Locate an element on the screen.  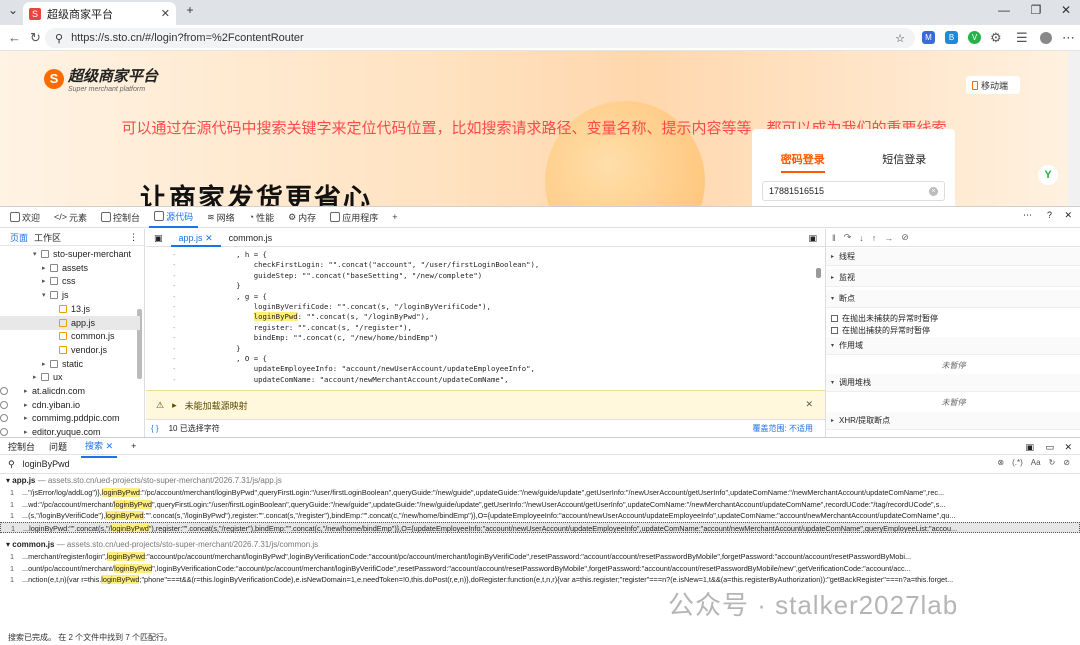
tree-item: vendor.js is located at coordinates (70, 350).